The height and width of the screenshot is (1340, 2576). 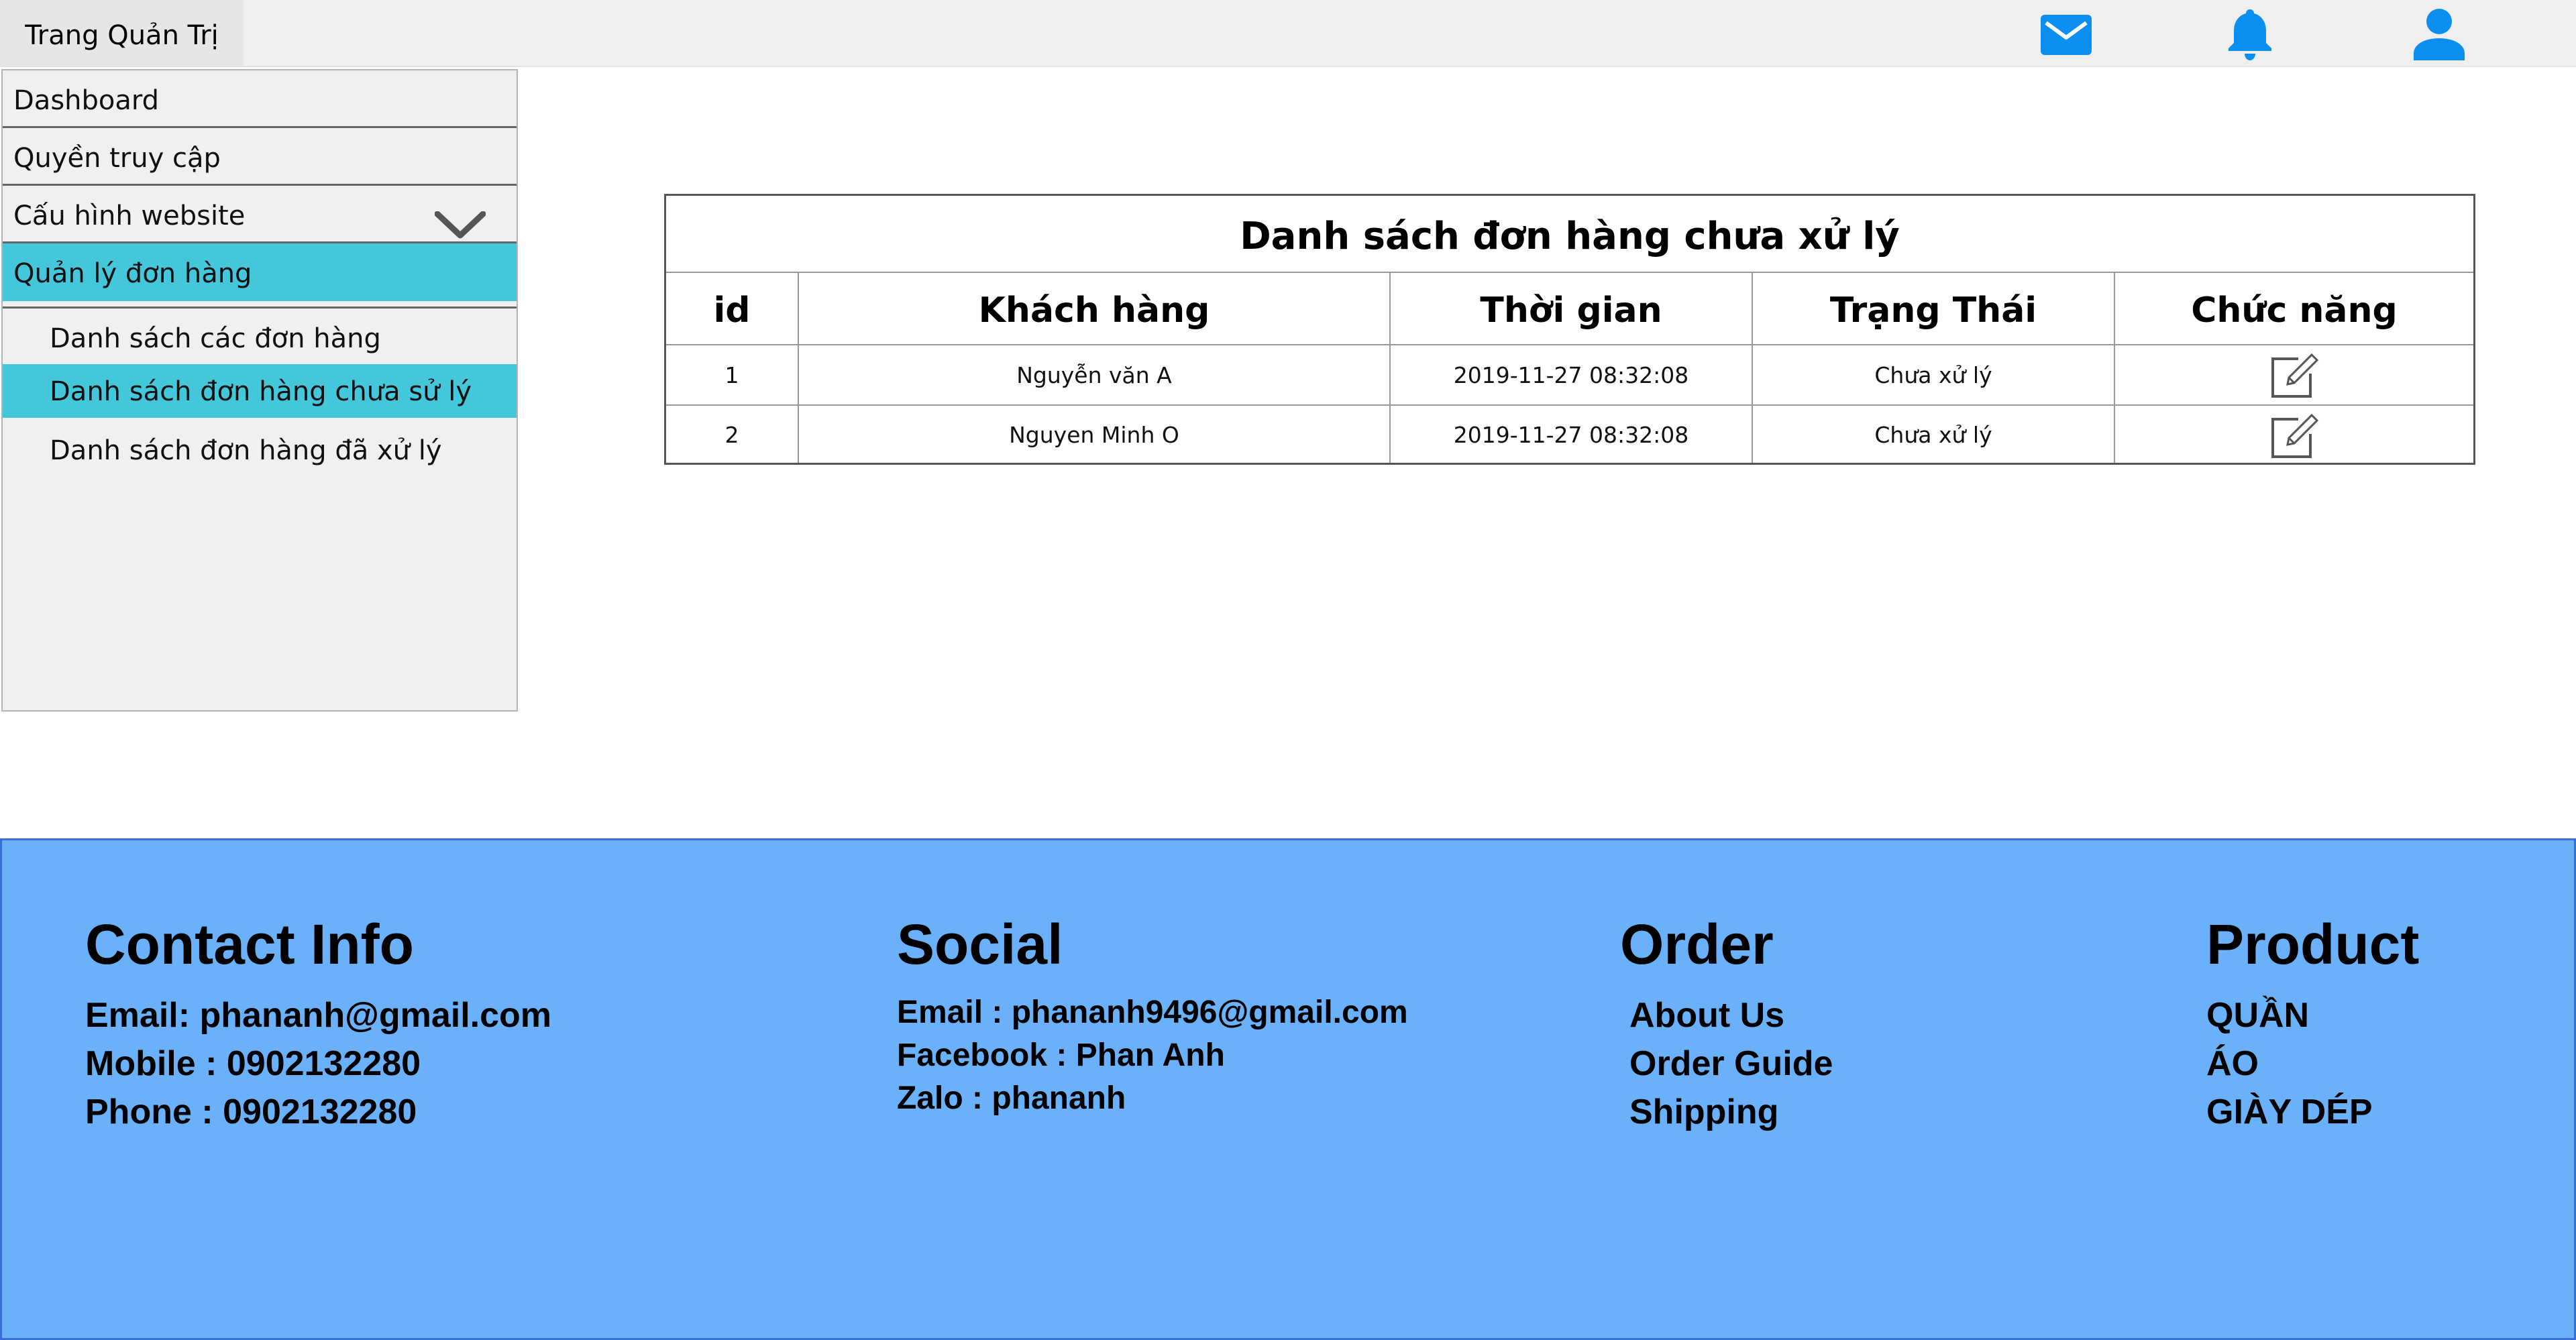 What do you see at coordinates (215, 338) in the screenshot?
I see `sidebar-item-label: Danh sách các đơn hàng` at bounding box center [215, 338].